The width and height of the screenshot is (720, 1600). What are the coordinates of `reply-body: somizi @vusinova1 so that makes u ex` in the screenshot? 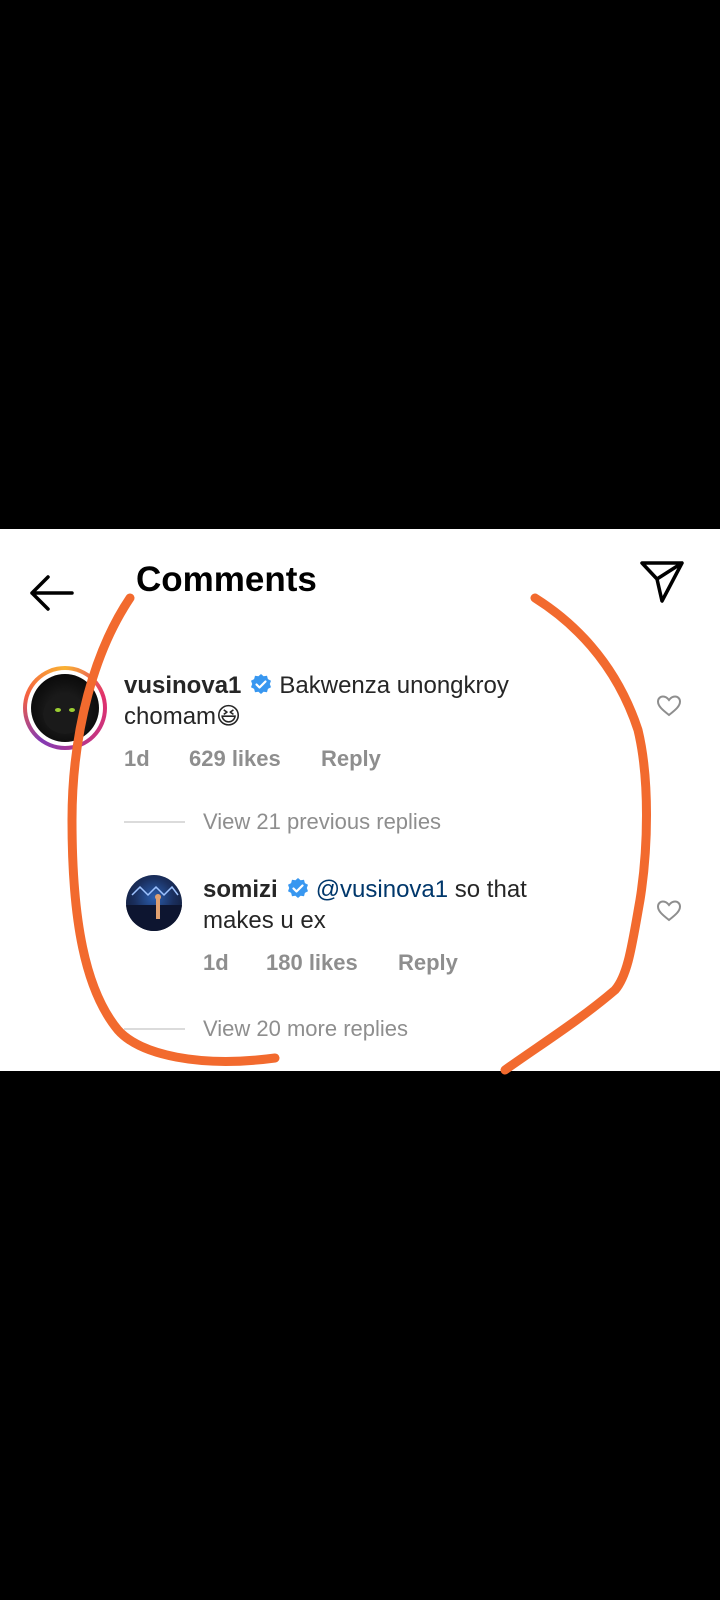 It's located at (408, 905).